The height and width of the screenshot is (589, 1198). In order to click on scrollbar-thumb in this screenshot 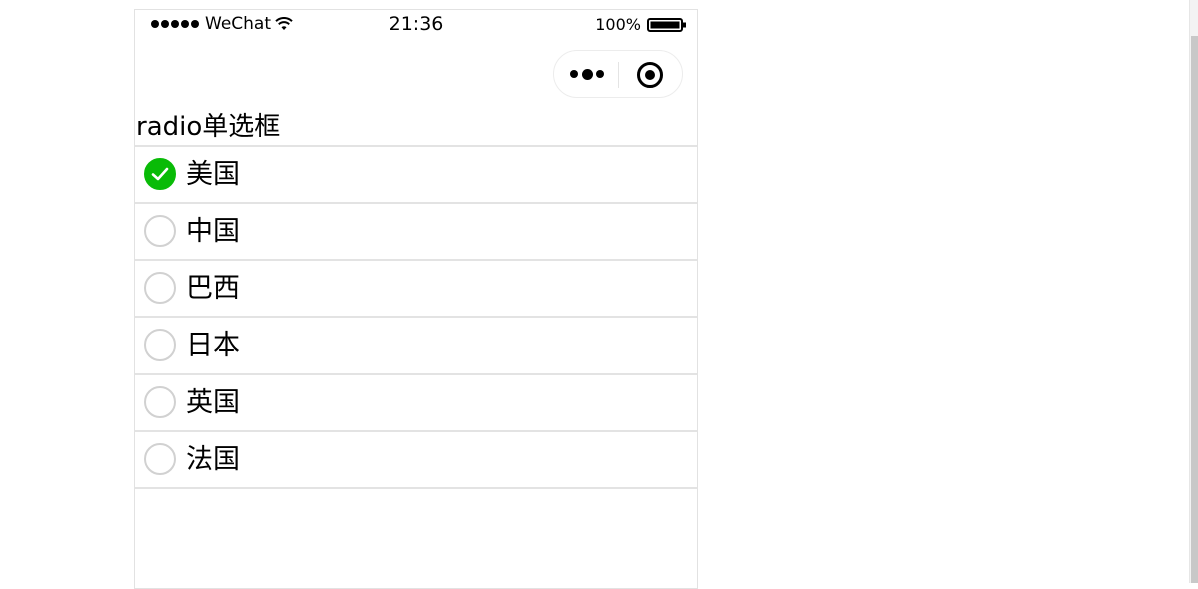, I will do `click(1194, 309)`.